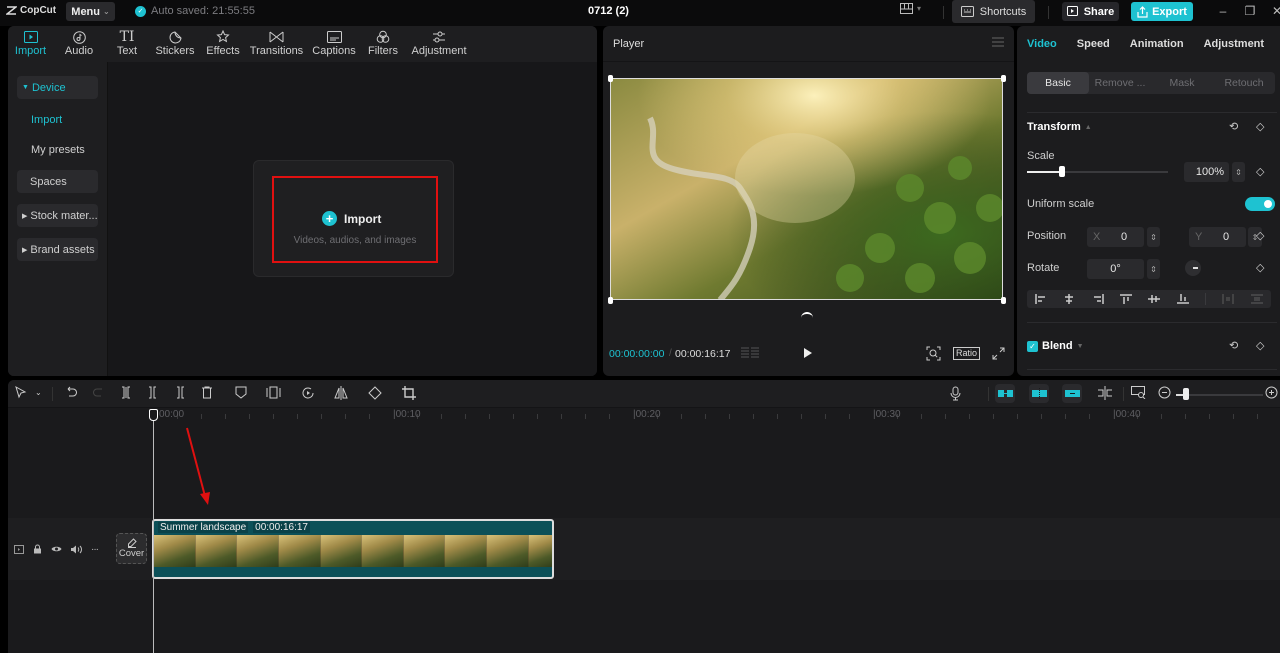  I want to click on export-button: Export, so click(1162, 11).